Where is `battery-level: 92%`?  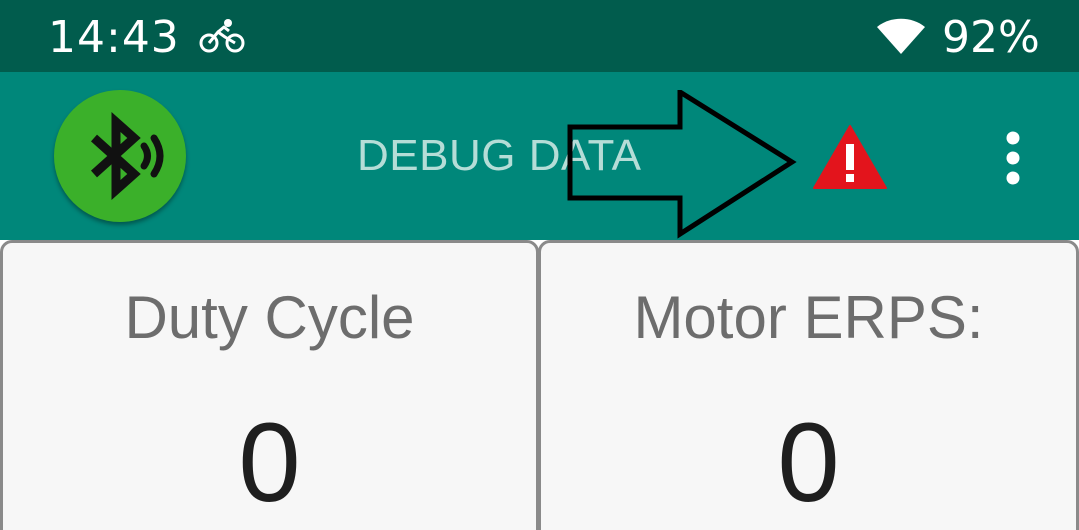 battery-level: 92% is located at coordinates (991, 37).